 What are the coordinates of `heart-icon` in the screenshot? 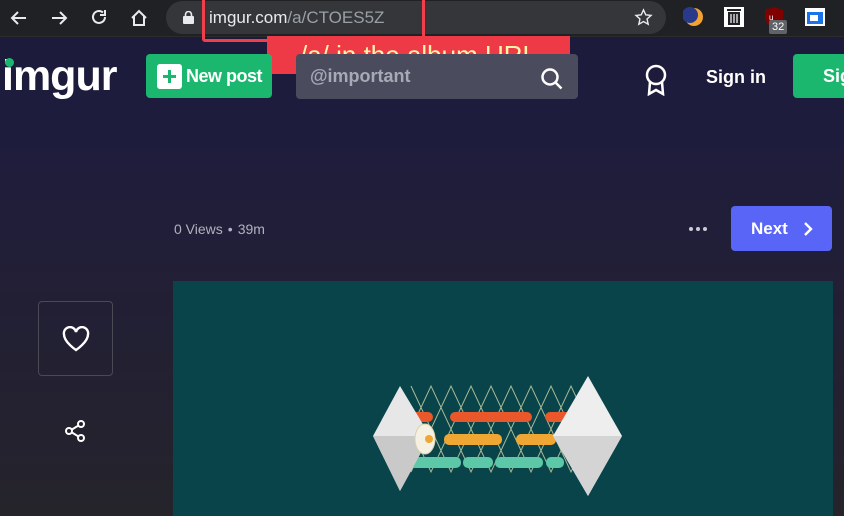 It's located at (75, 338).